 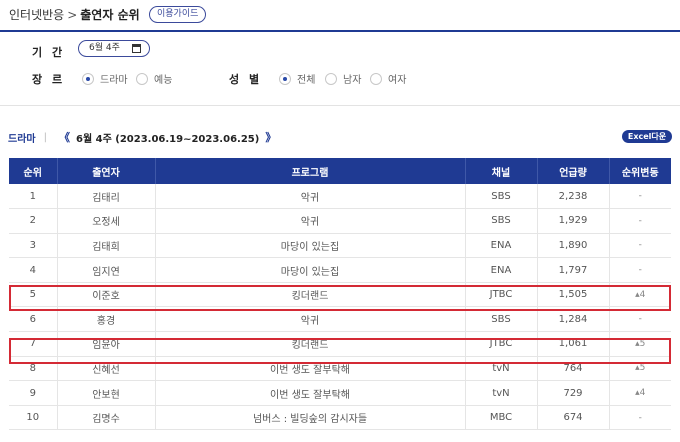 What do you see at coordinates (64, 137) in the screenshot?
I see `prev-week-button: 《` at bounding box center [64, 137].